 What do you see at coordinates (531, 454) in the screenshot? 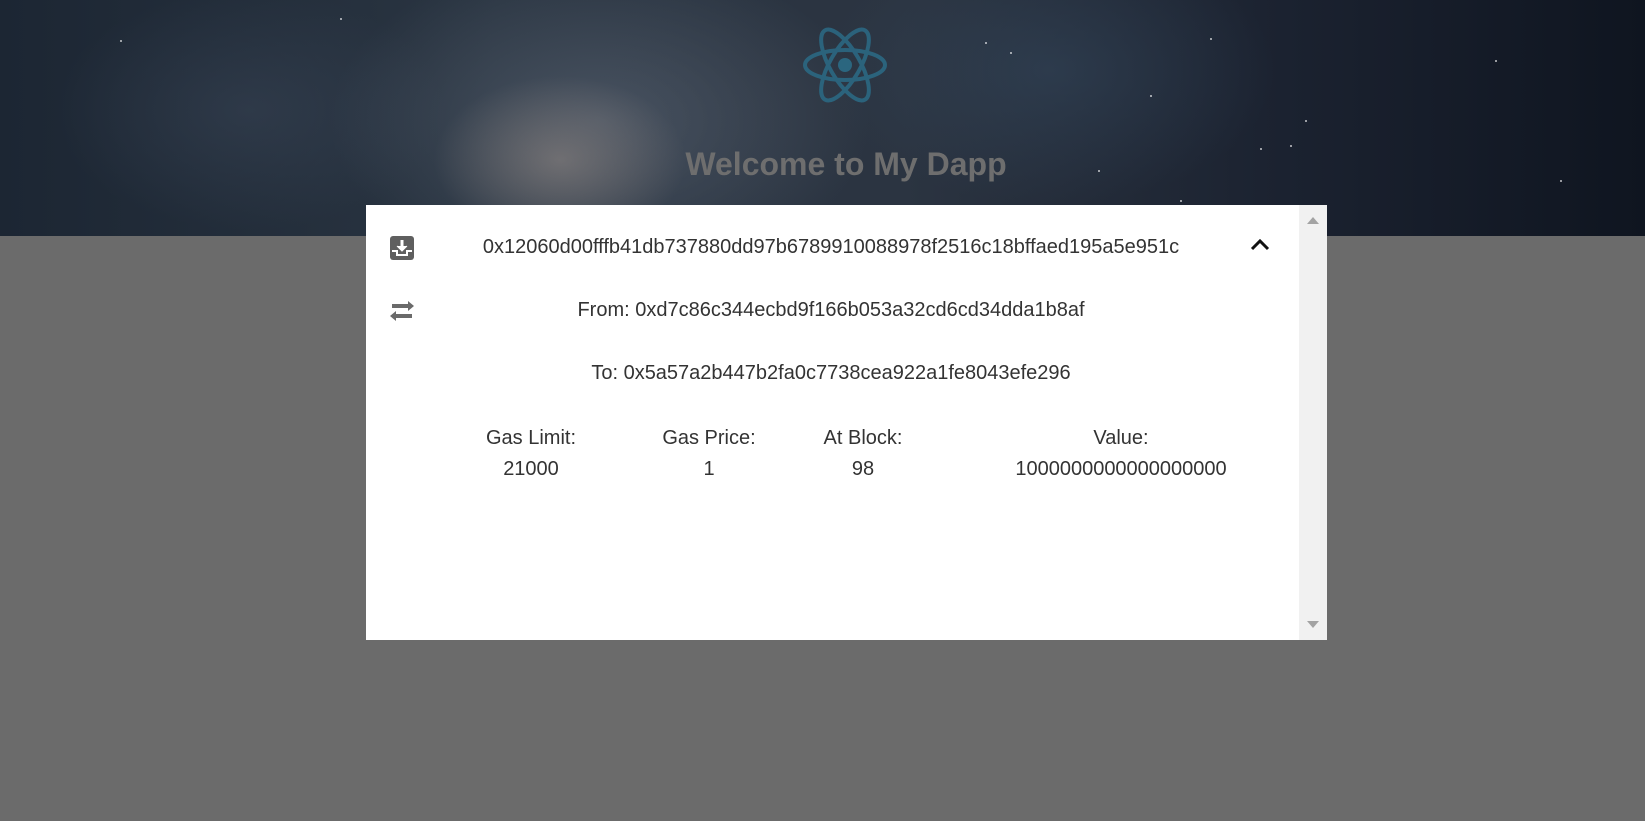
I see `gas-limit-stat: Gas Limit: 21000` at bounding box center [531, 454].